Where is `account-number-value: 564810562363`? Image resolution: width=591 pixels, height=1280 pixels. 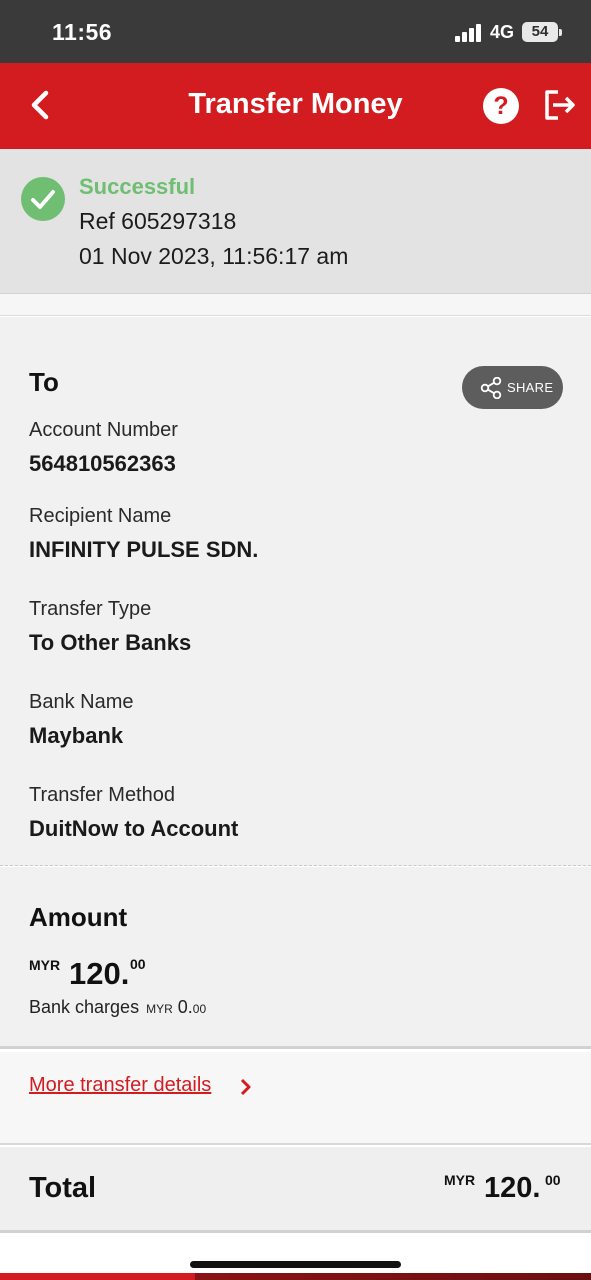 account-number-value: 564810562363 is located at coordinates (102, 463).